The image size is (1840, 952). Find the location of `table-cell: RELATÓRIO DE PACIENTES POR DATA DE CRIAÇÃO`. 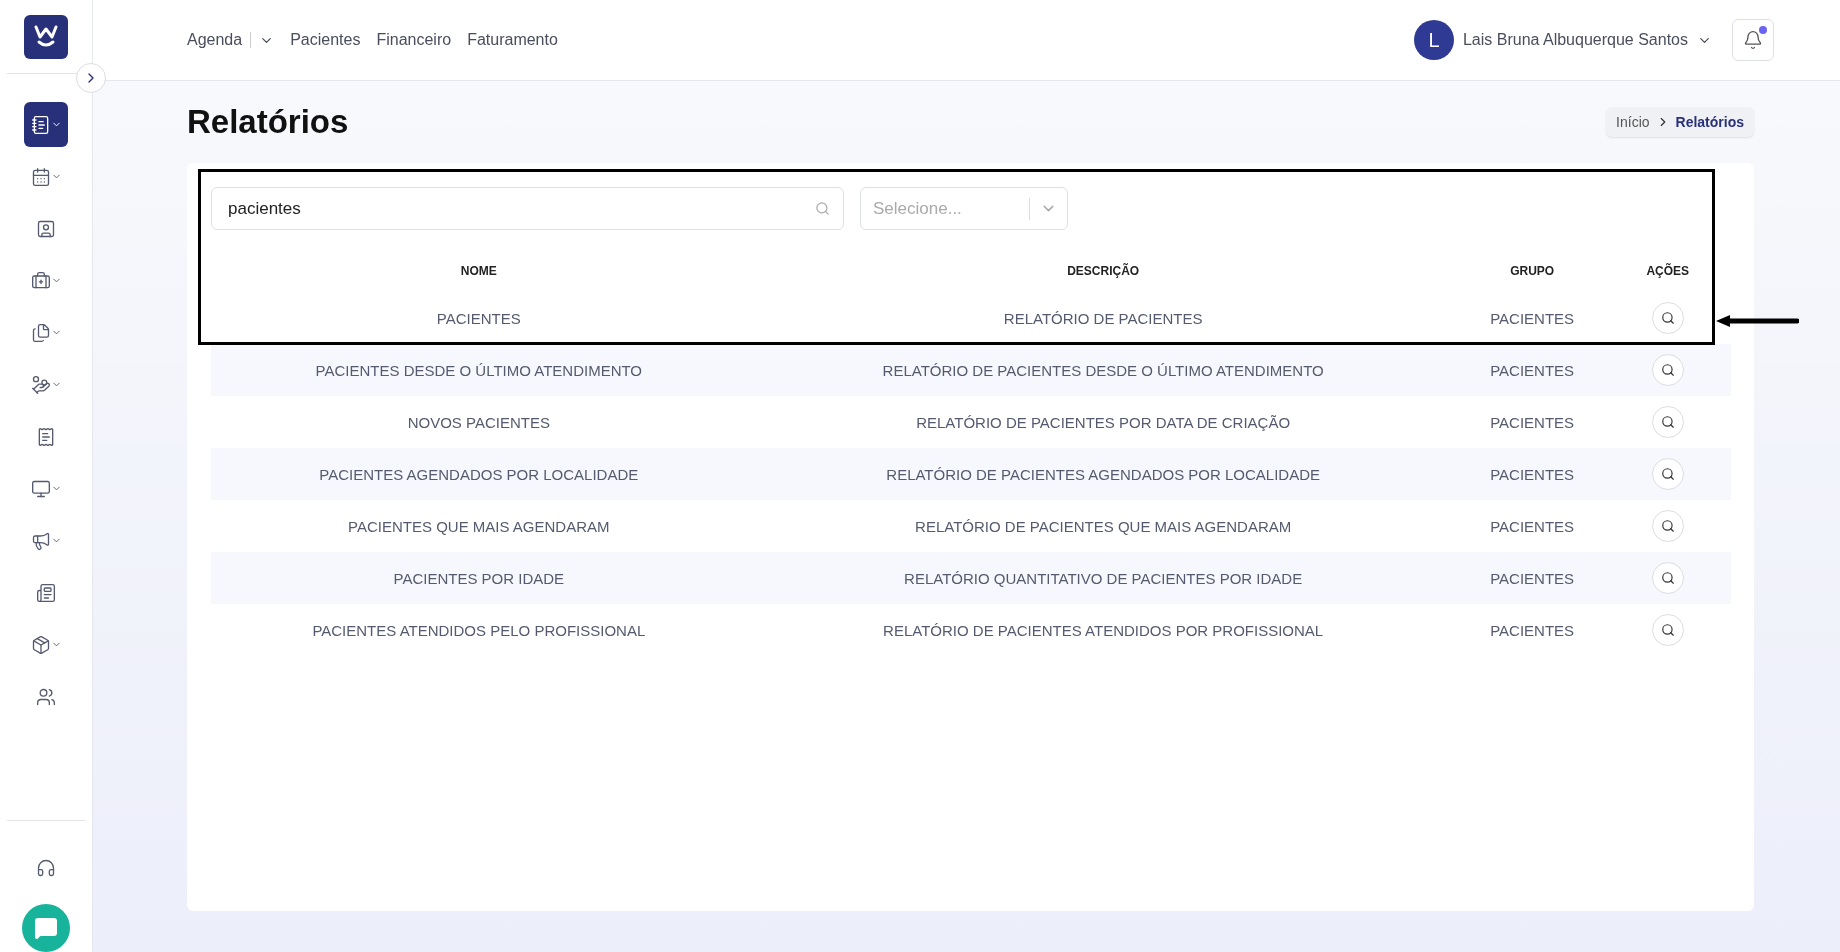

table-cell: RELATÓRIO DE PACIENTES POR DATA DE CRIAÇÃO is located at coordinates (1103, 422).